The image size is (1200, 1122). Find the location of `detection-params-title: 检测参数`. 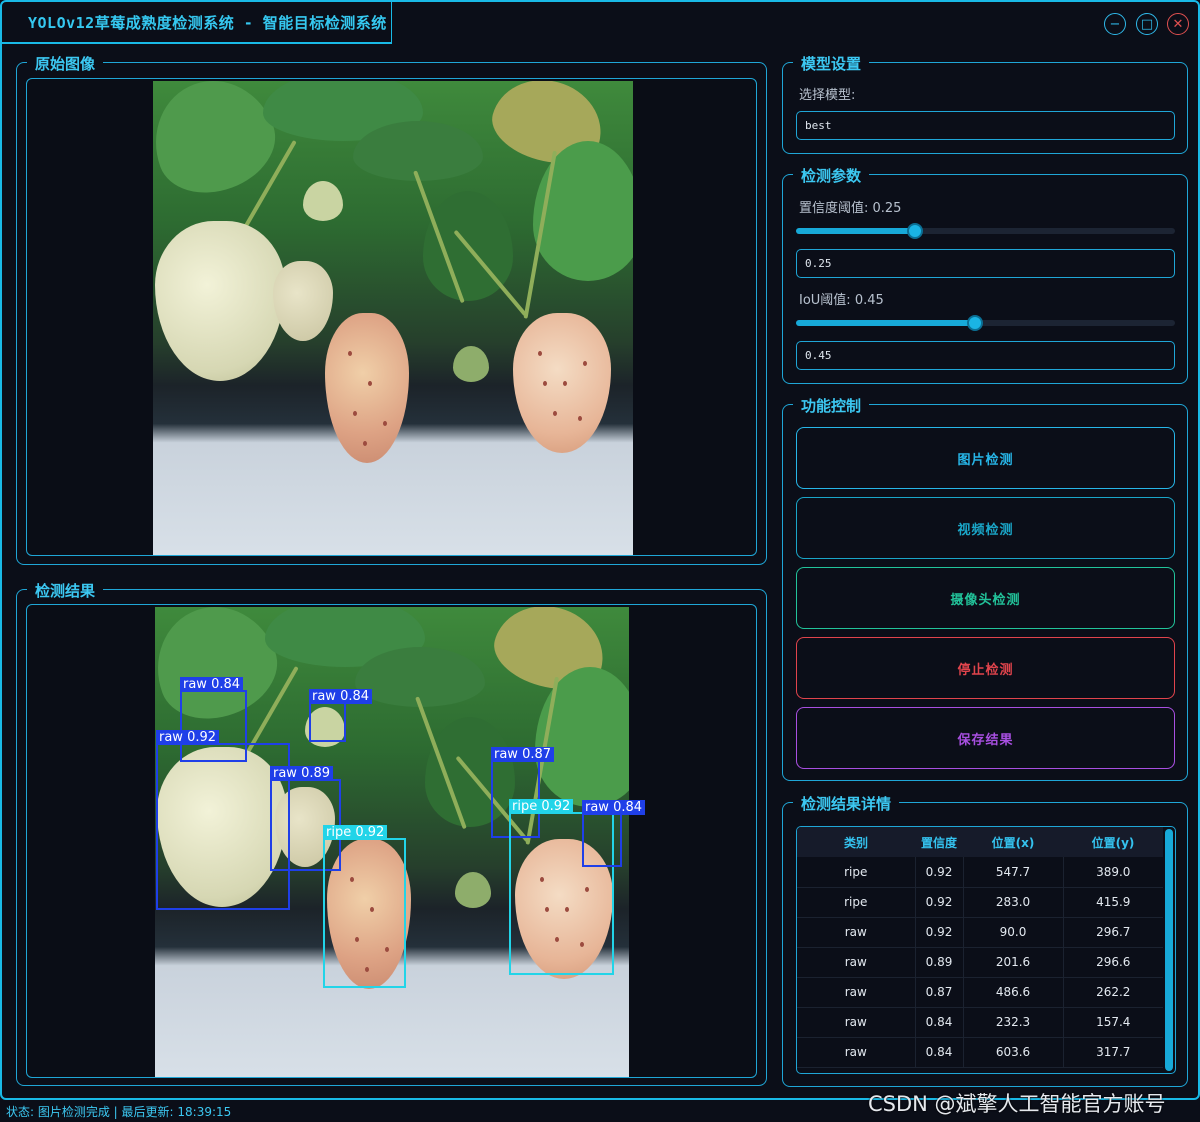

detection-params-title: 检测参数 is located at coordinates (831, 175).